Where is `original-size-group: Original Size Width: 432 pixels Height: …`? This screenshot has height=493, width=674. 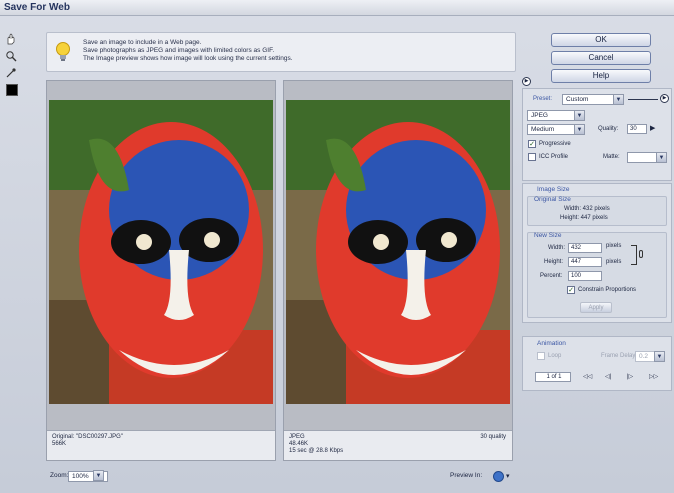 original-size-group: Original Size Width: 432 pixels Height: … is located at coordinates (597, 211).